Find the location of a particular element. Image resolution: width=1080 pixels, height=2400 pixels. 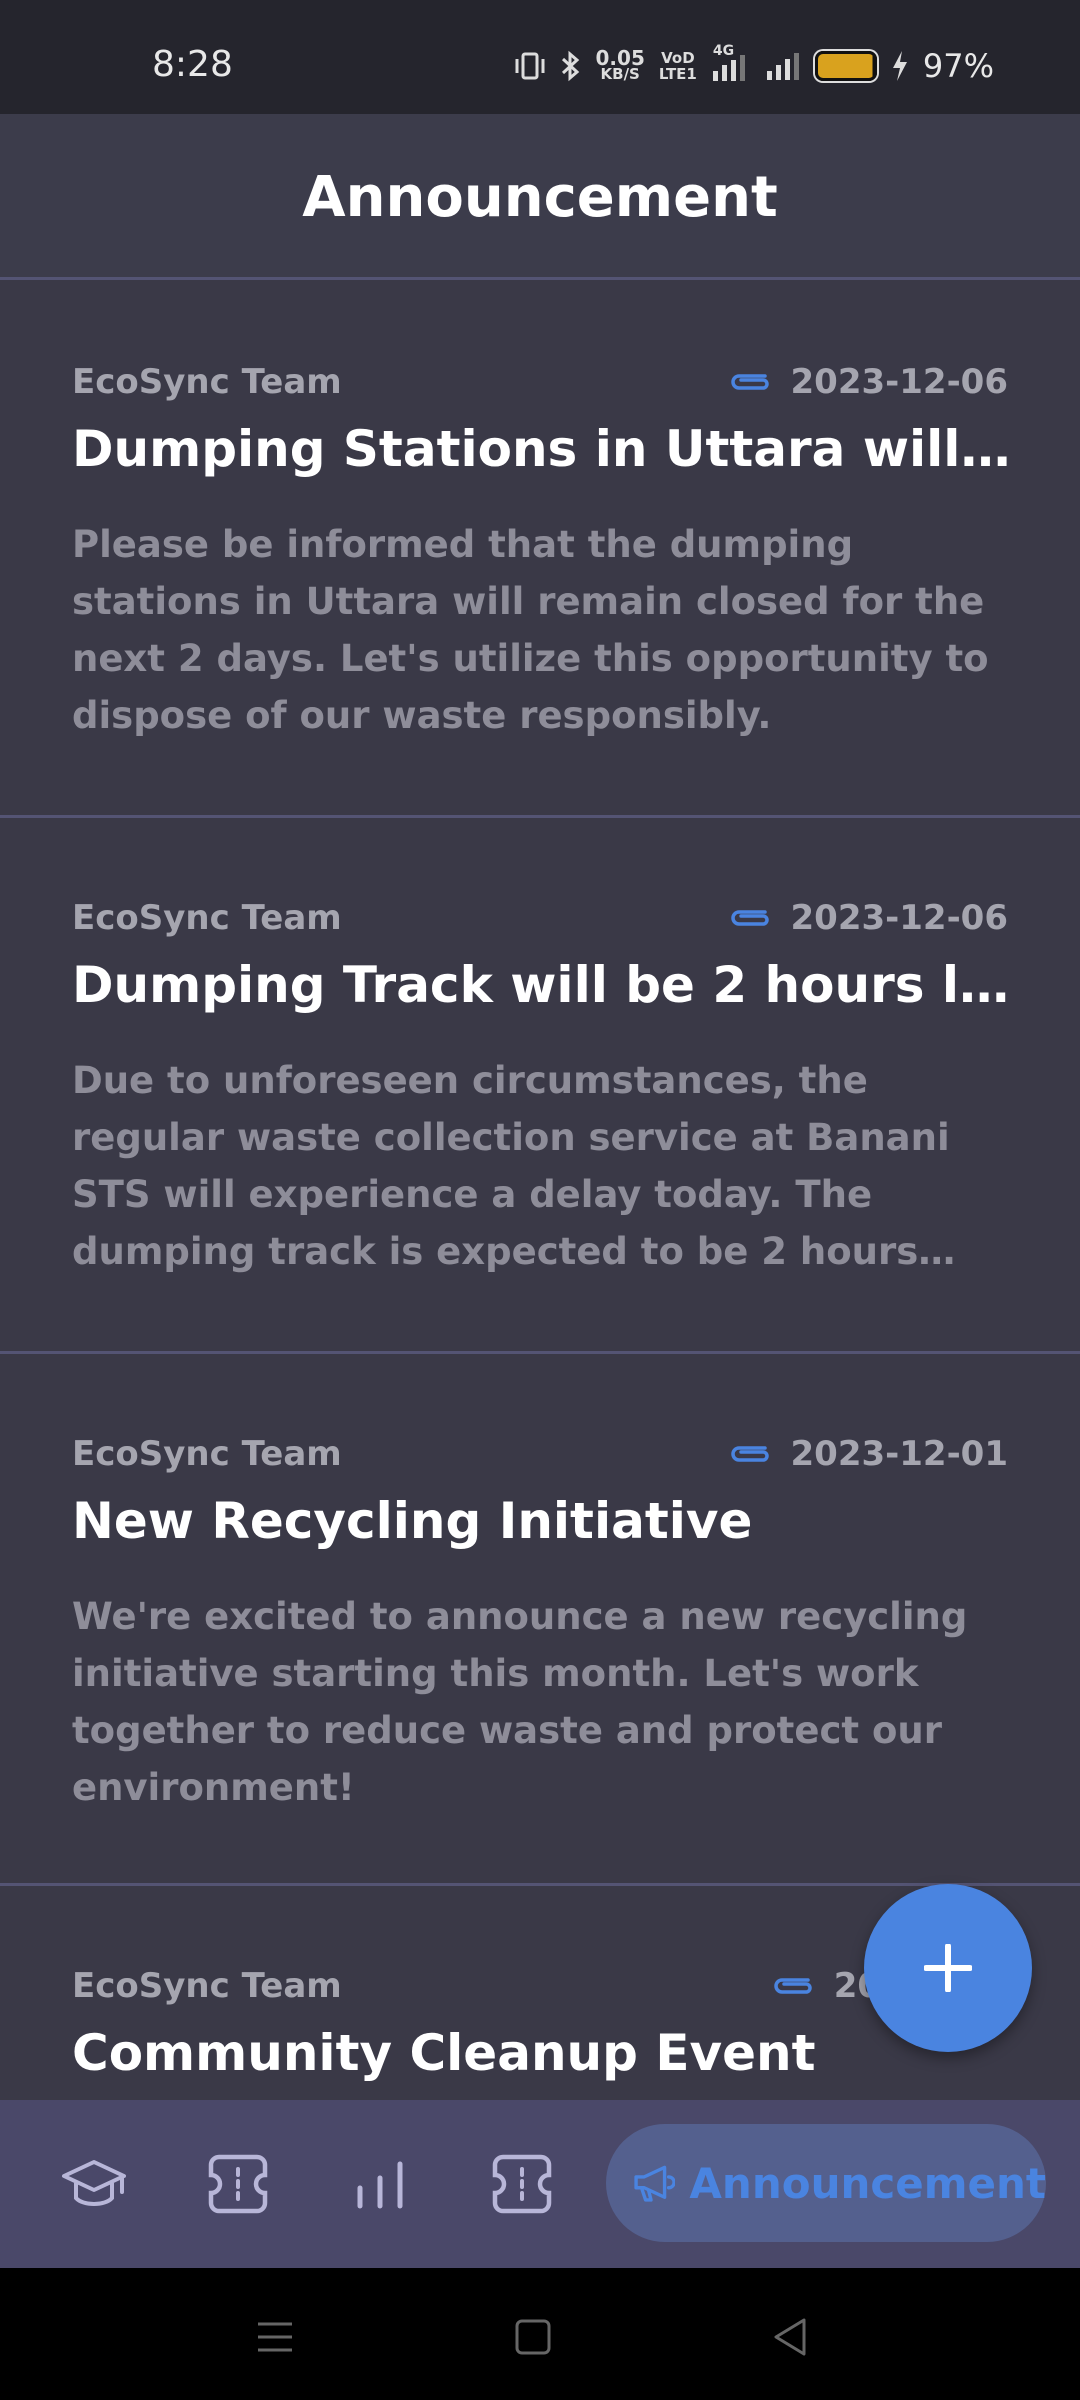

bar-chart-icon is located at coordinates (380, 2185).